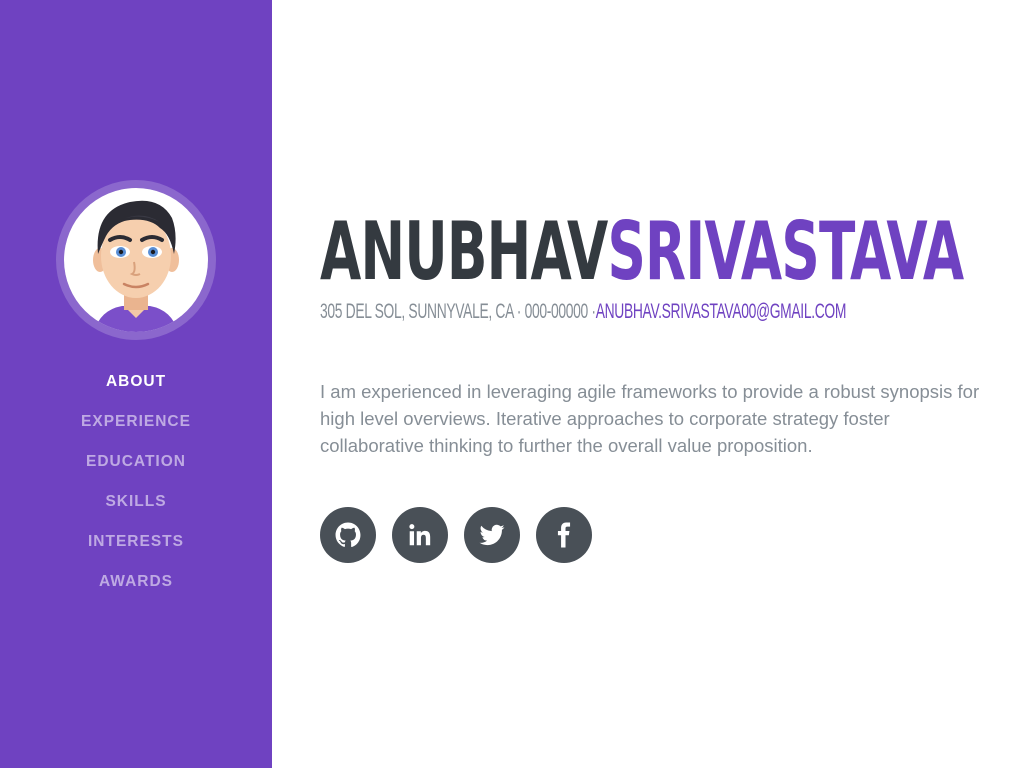 The height and width of the screenshot is (768, 1024). Describe the element at coordinates (721, 311) in the screenshot. I see `email-link: anubhav.srivastava00@gmail.com` at that location.